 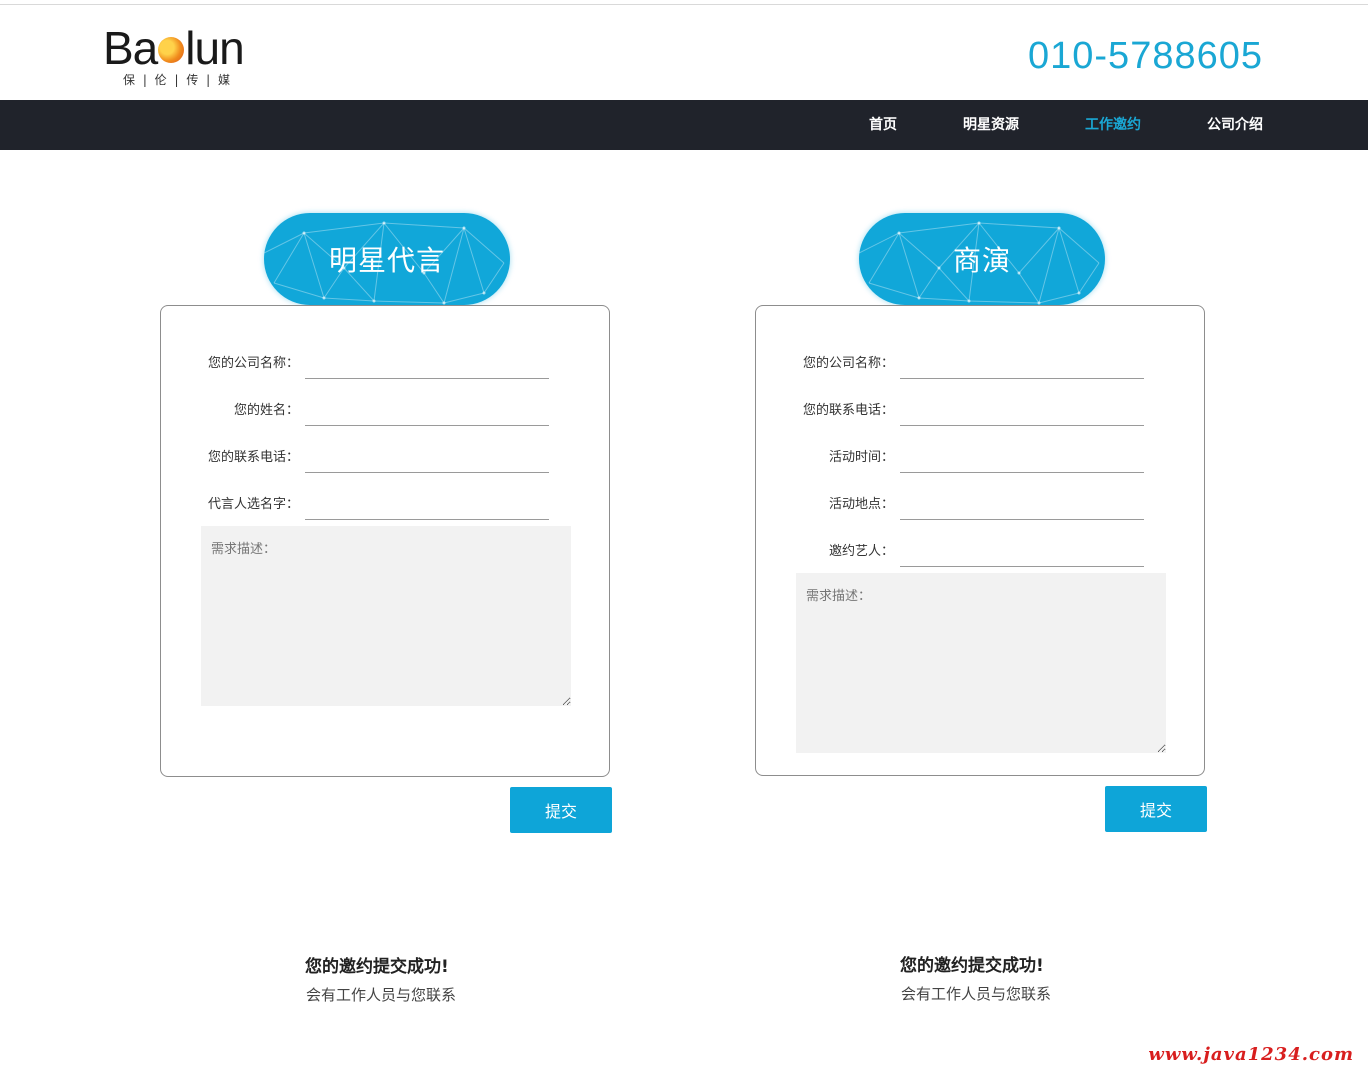 What do you see at coordinates (861, 457) in the screenshot?
I see `field-label: 活动时间：` at bounding box center [861, 457].